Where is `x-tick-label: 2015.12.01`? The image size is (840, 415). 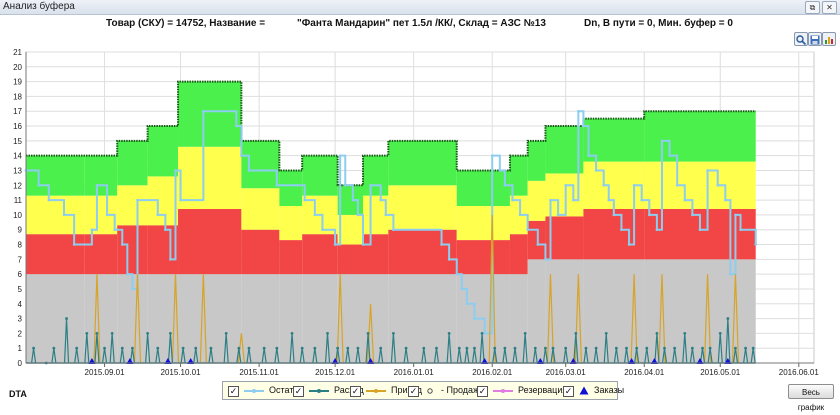
x-tick-label: 2015.12.01 is located at coordinates (335, 372).